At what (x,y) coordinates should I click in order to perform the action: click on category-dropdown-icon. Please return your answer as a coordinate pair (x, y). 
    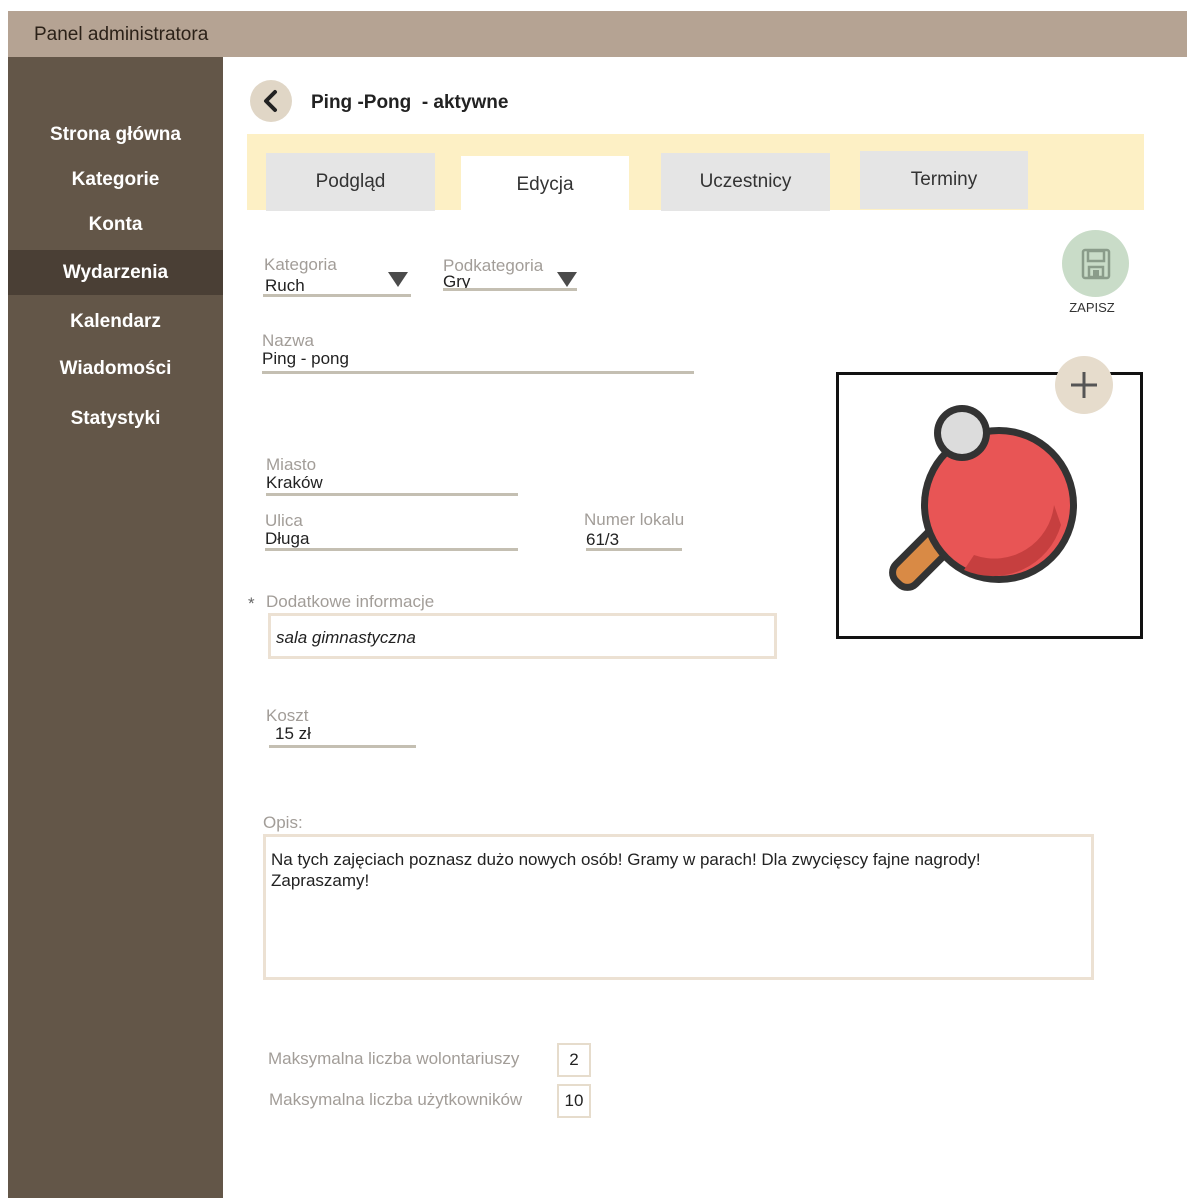
    Looking at the image, I should click on (398, 279).